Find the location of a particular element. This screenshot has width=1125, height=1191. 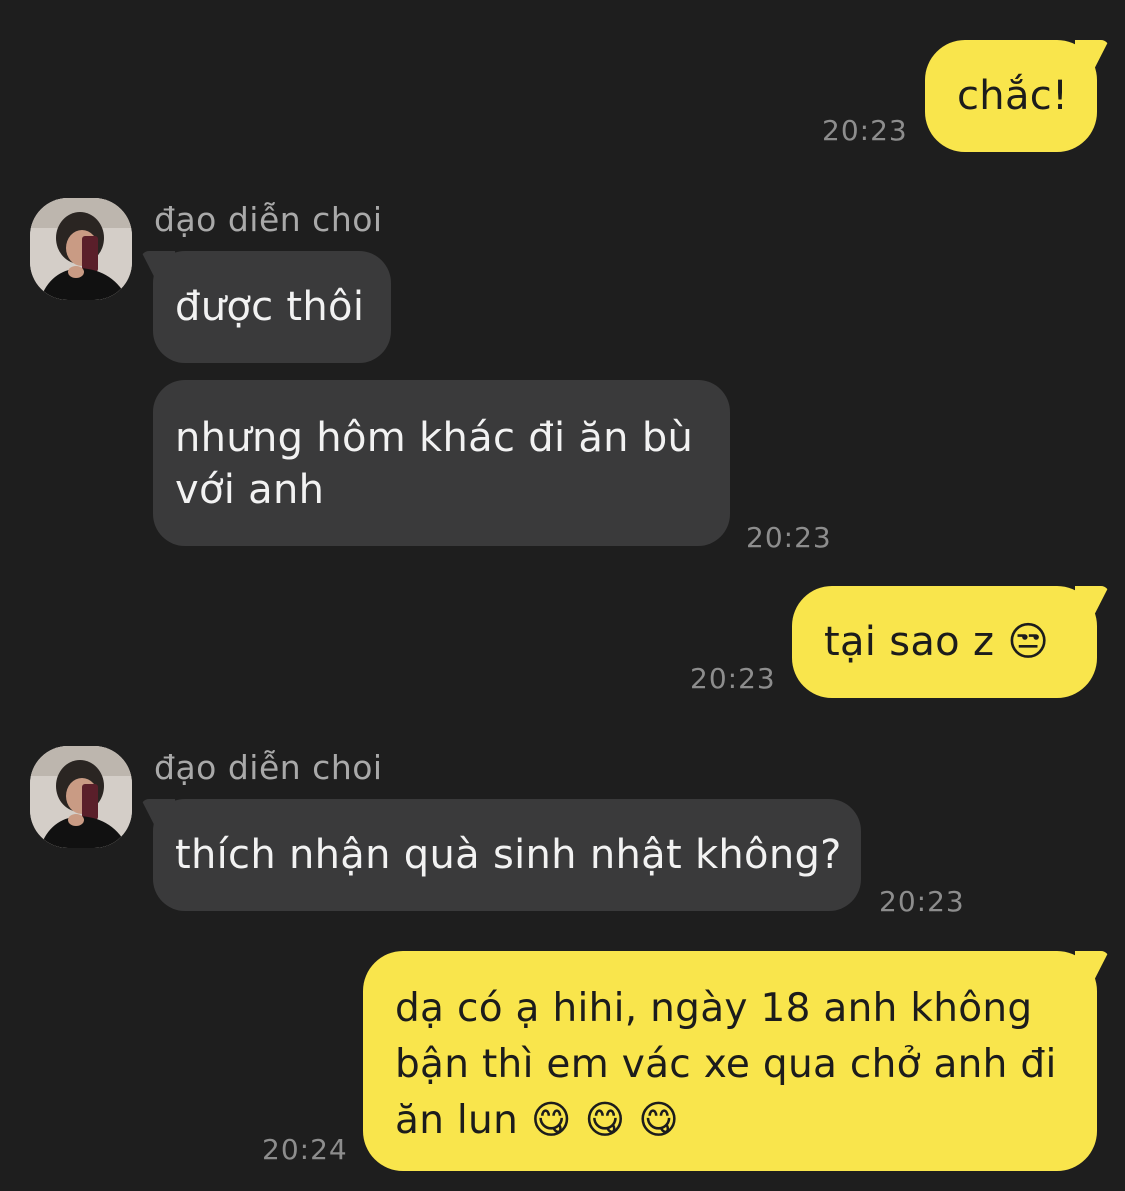

outgoing-message-bubble: tại sao z 😒 is located at coordinates (950, 642).